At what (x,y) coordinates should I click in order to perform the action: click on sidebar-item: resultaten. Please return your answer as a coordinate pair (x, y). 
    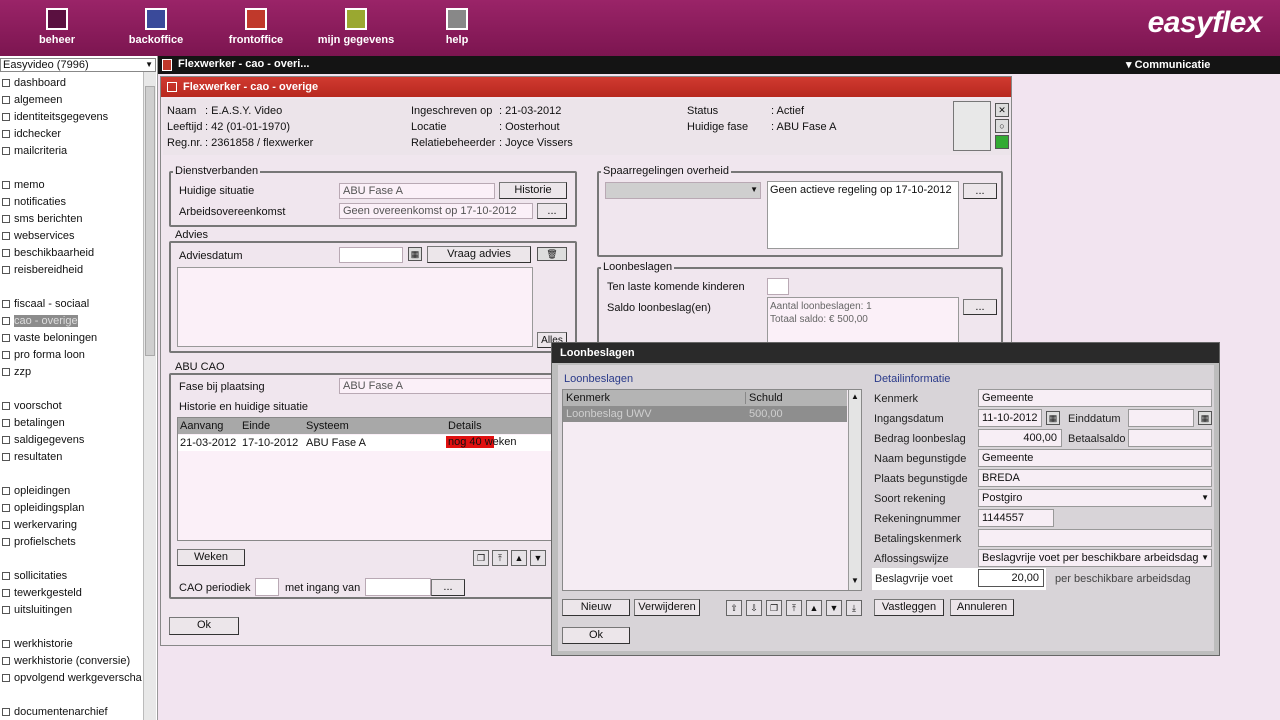
    Looking at the image, I should click on (32, 457).